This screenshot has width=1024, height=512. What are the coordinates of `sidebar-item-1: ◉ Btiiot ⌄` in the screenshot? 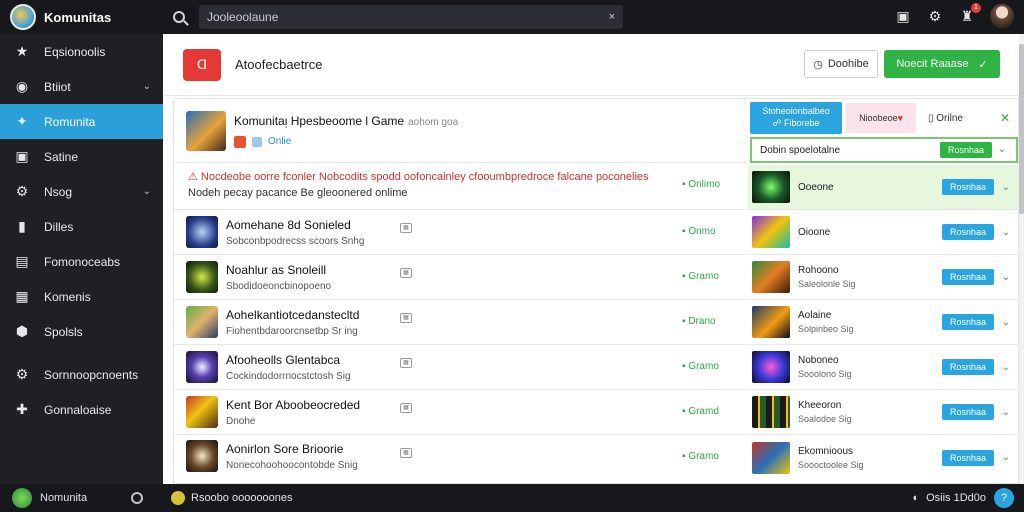 It's located at (81, 86).